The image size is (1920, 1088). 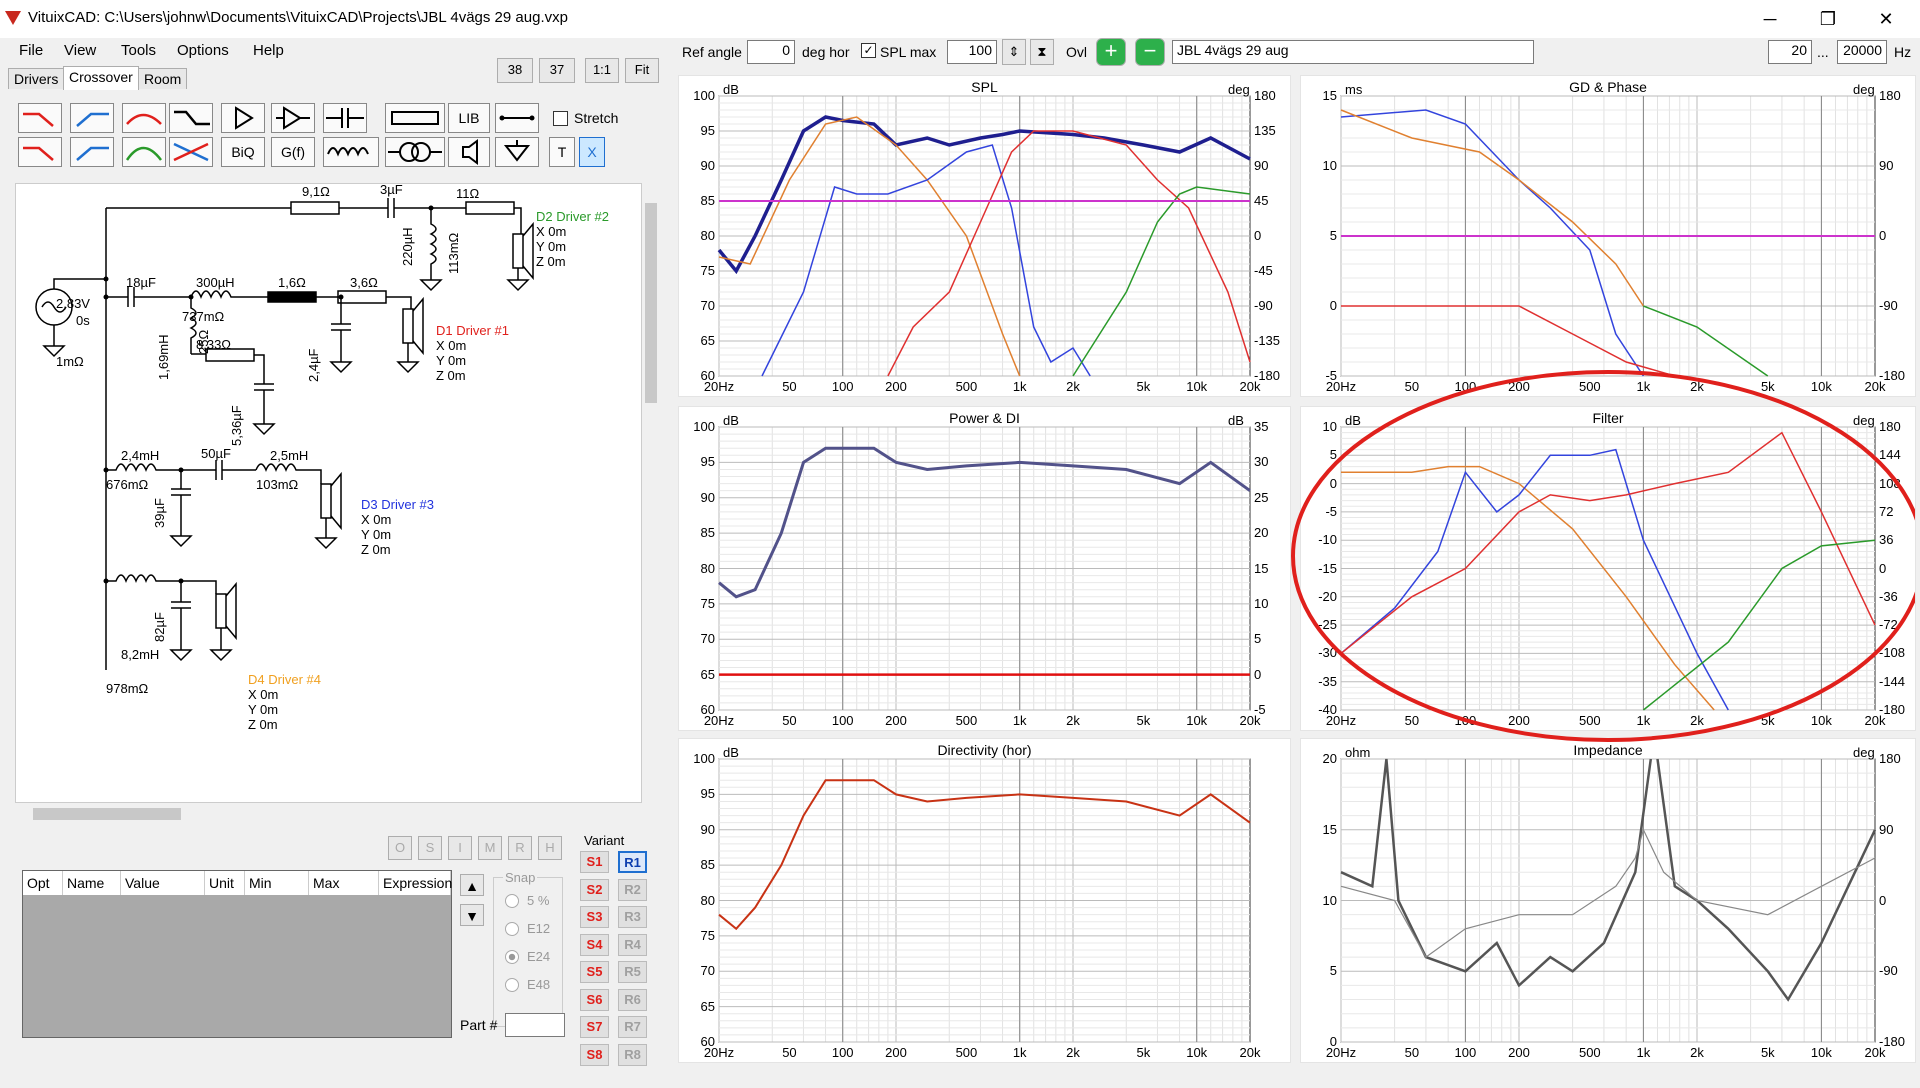 What do you see at coordinates (127, 688) in the screenshot?
I see `component-label: 978mΩ` at bounding box center [127, 688].